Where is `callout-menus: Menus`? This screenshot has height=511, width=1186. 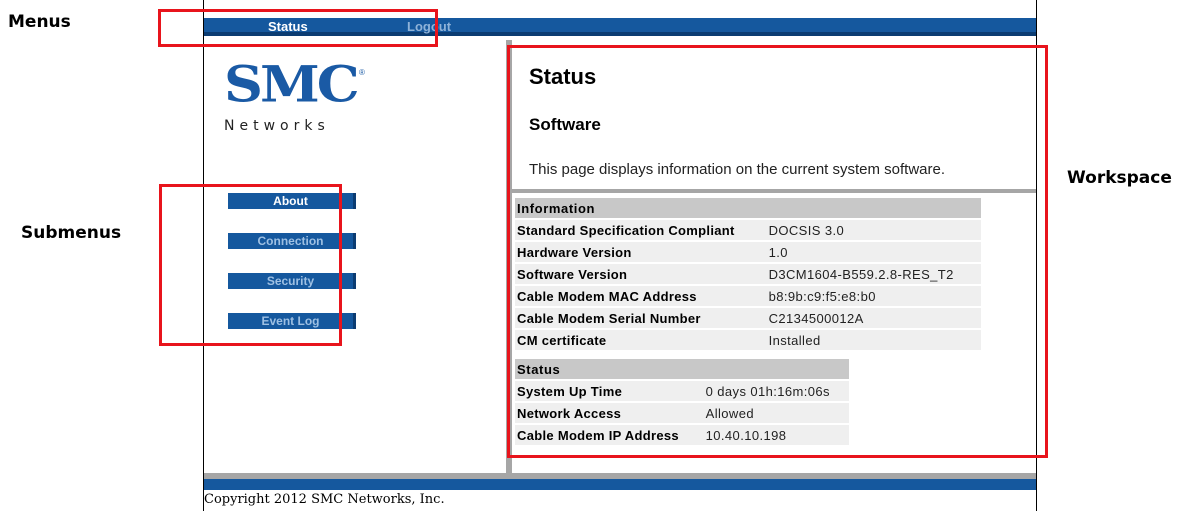
callout-menus: Menus is located at coordinates (39, 22).